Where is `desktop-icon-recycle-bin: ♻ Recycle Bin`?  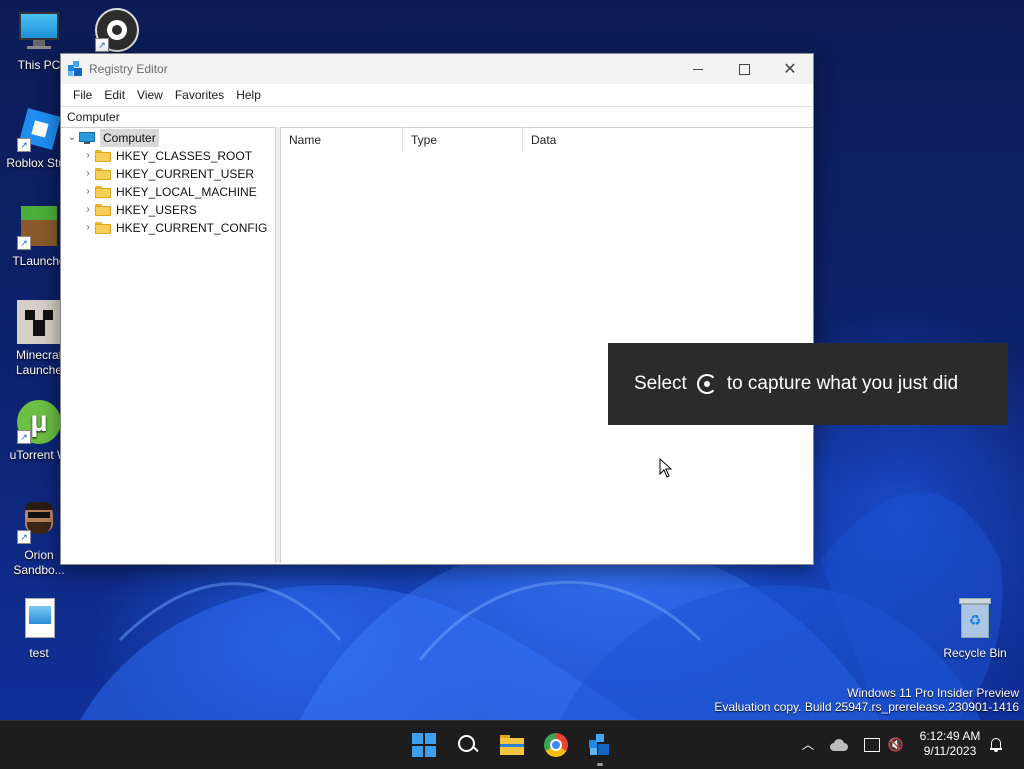 desktop-icon-recycle-bin: ♻ Recycle Bin is located at coordinates (975, 629).